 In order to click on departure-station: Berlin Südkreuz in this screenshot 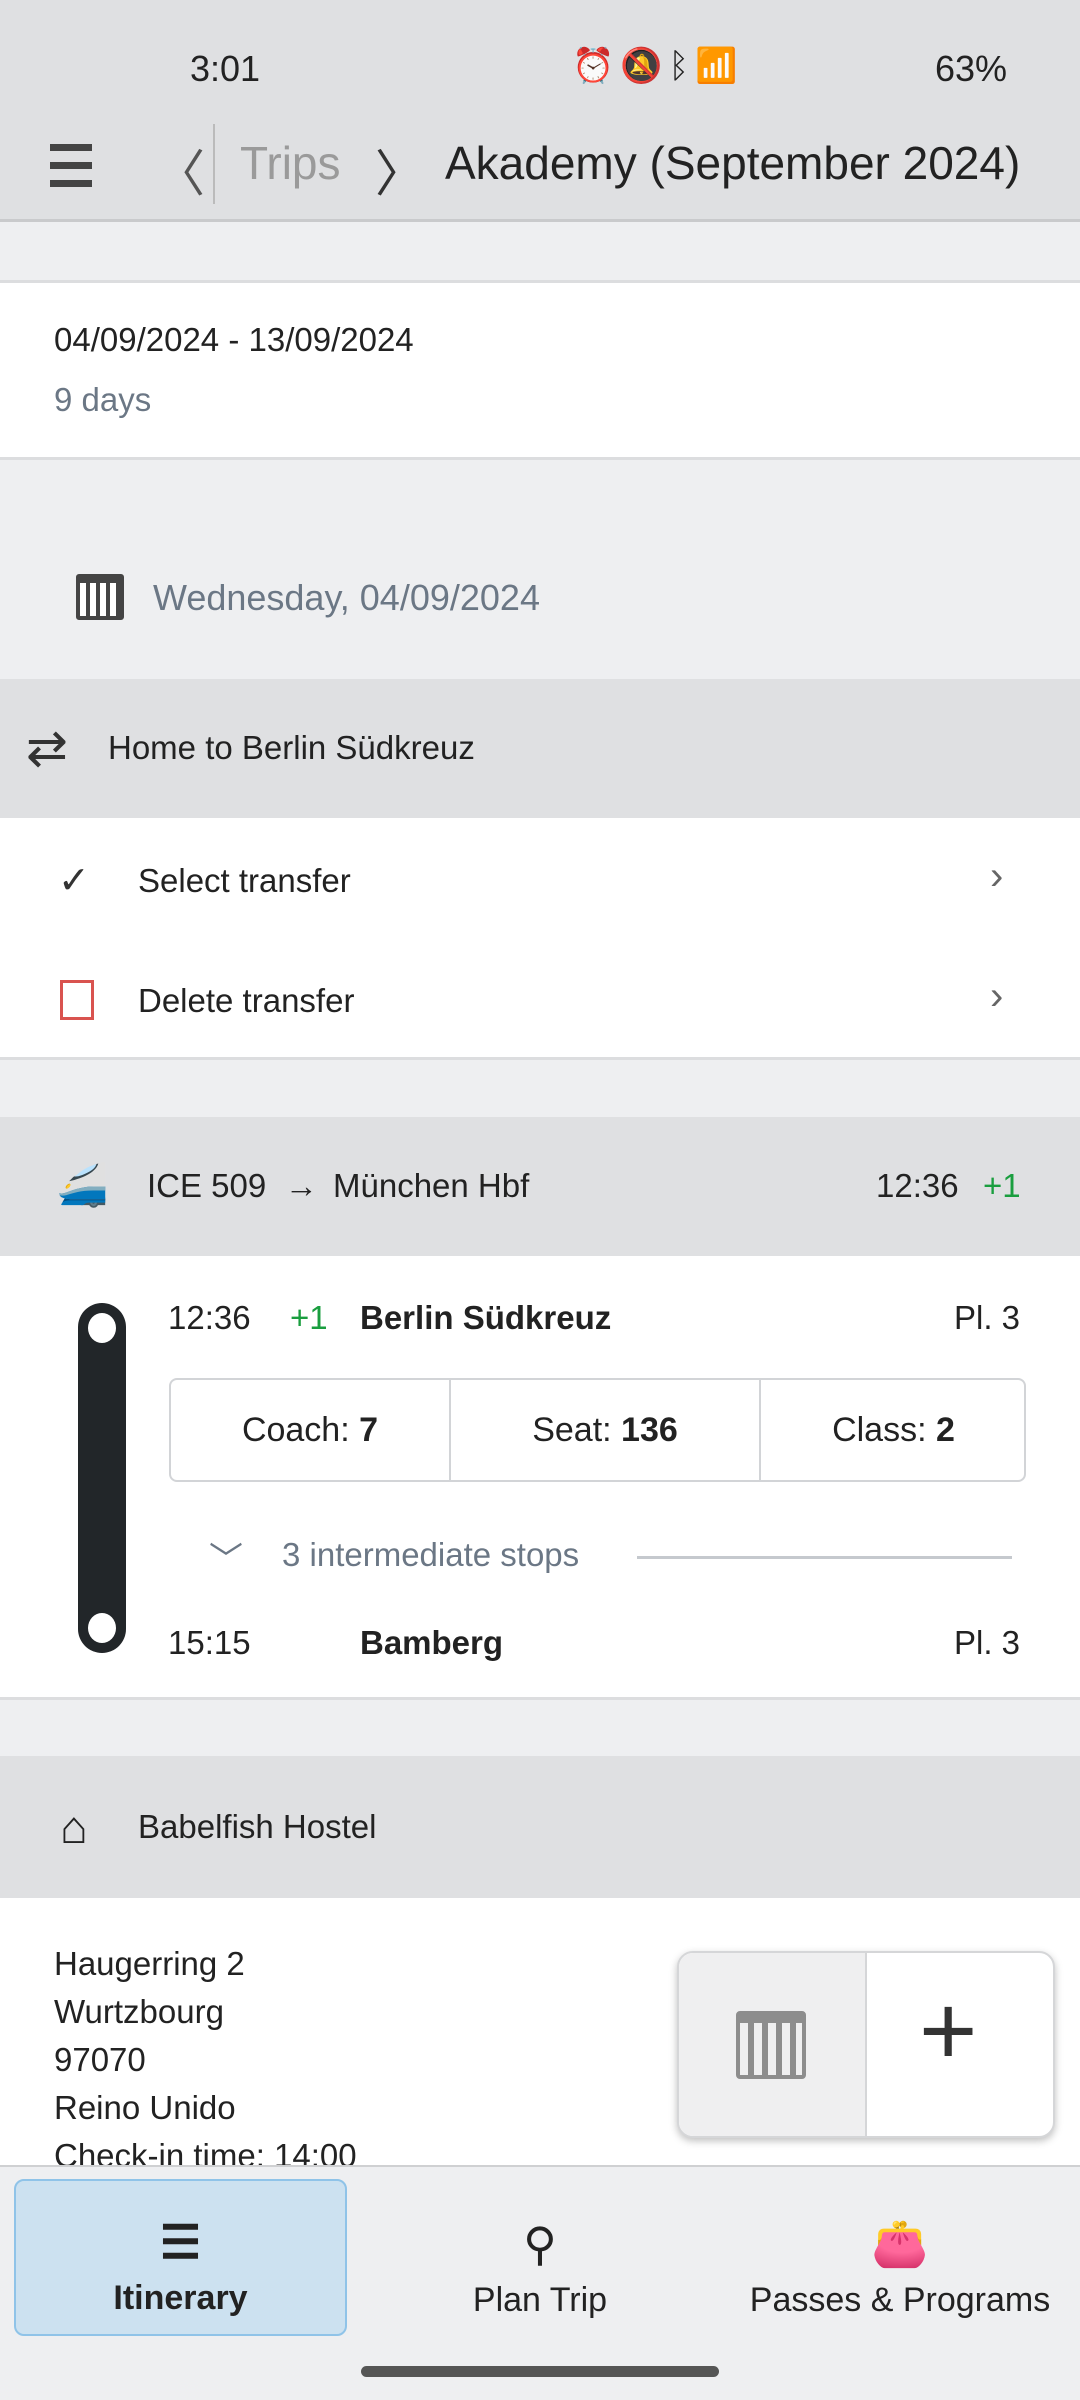, I will do `click(485, 1318)`.